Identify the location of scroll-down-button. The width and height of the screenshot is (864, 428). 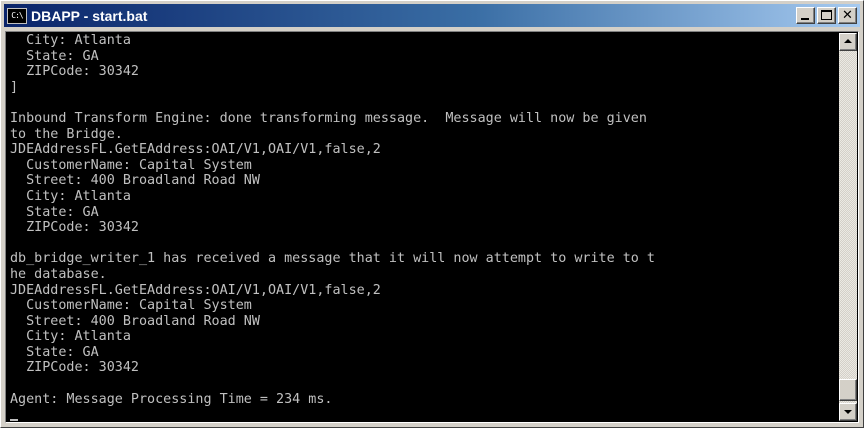
(848, 412).